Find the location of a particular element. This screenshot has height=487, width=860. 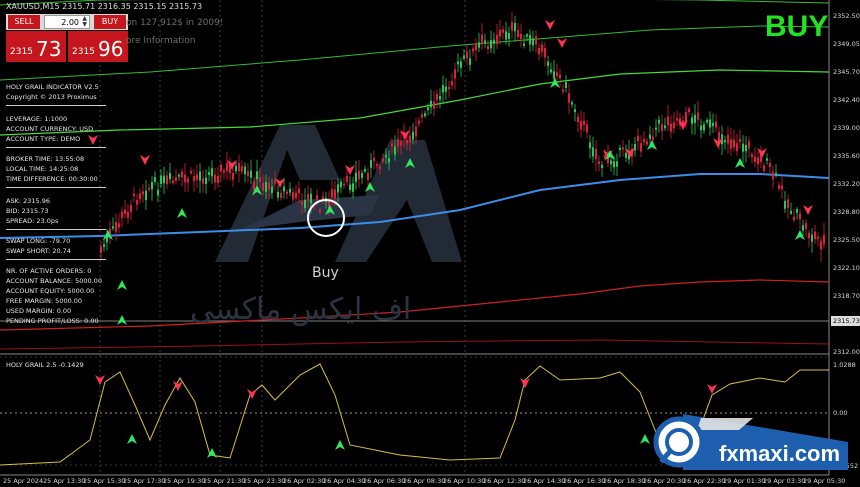

buy-price-button: 2315 96 is located at coordinates (98, 46).